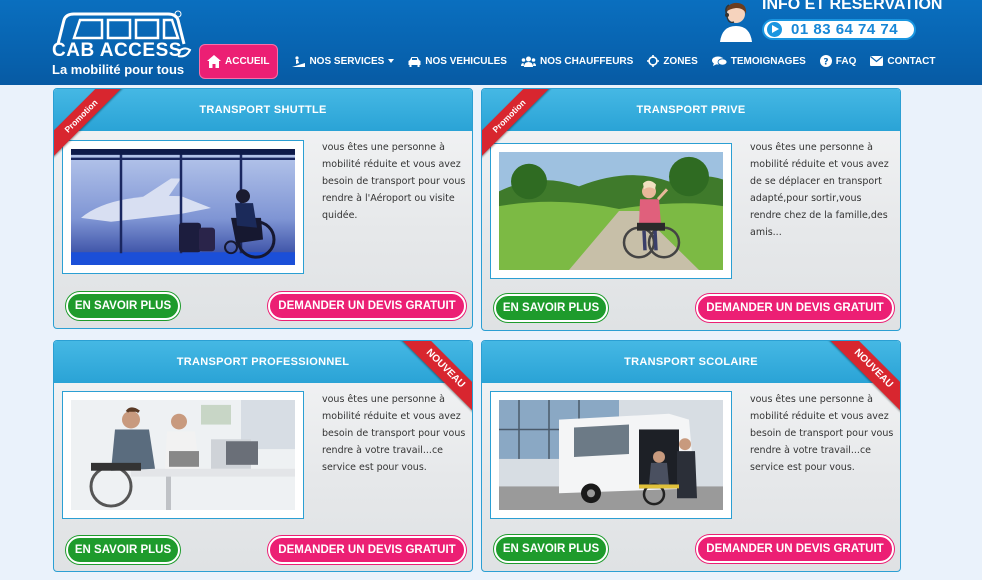 The image size is (982, 580). I want to click on nav-home: ACCUEIL, so click(239, 61).